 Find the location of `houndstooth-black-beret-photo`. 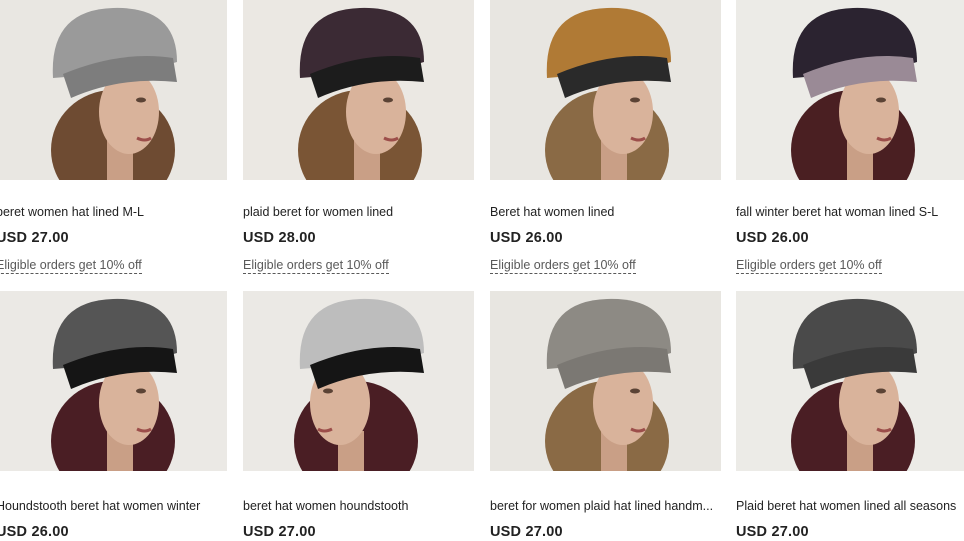

houndstooth-black-beret-photo is located at coordinates (113, 381).